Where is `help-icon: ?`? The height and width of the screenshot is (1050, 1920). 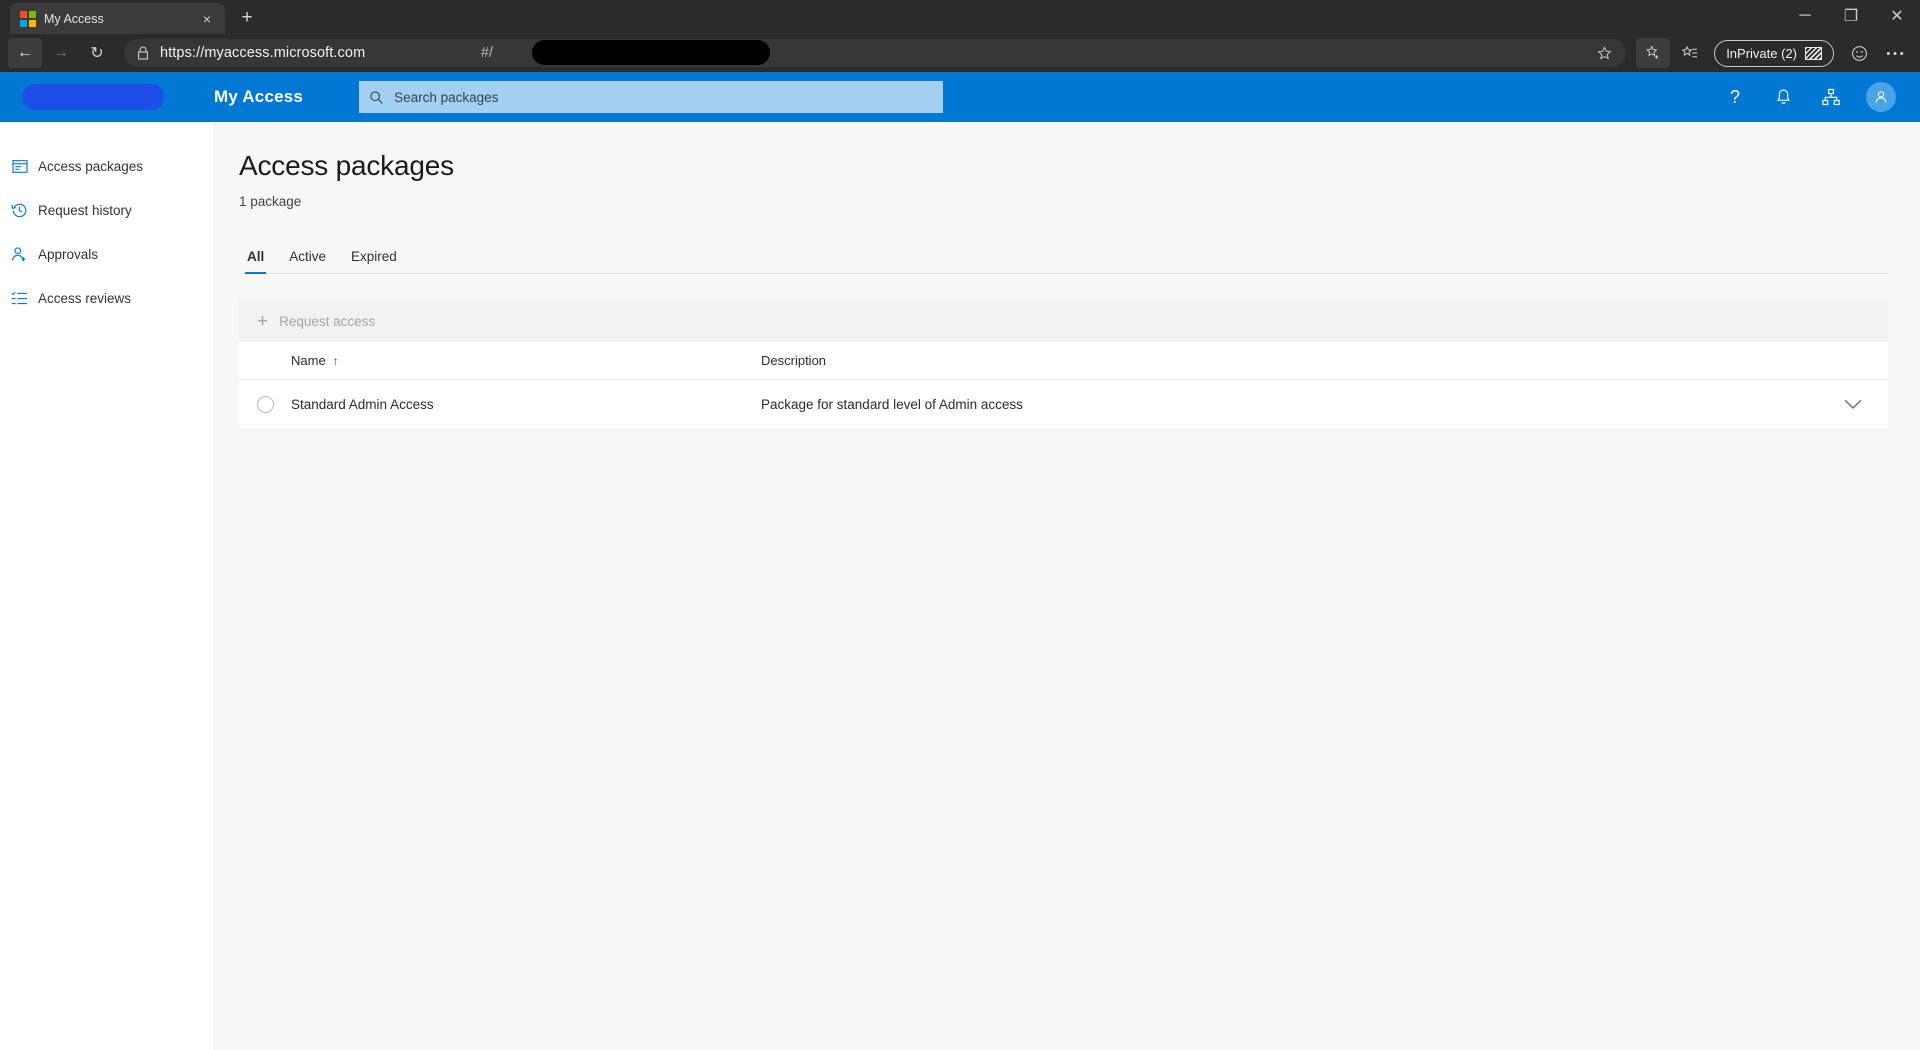
help-icon: ? is located at coordinates (1735, 97).